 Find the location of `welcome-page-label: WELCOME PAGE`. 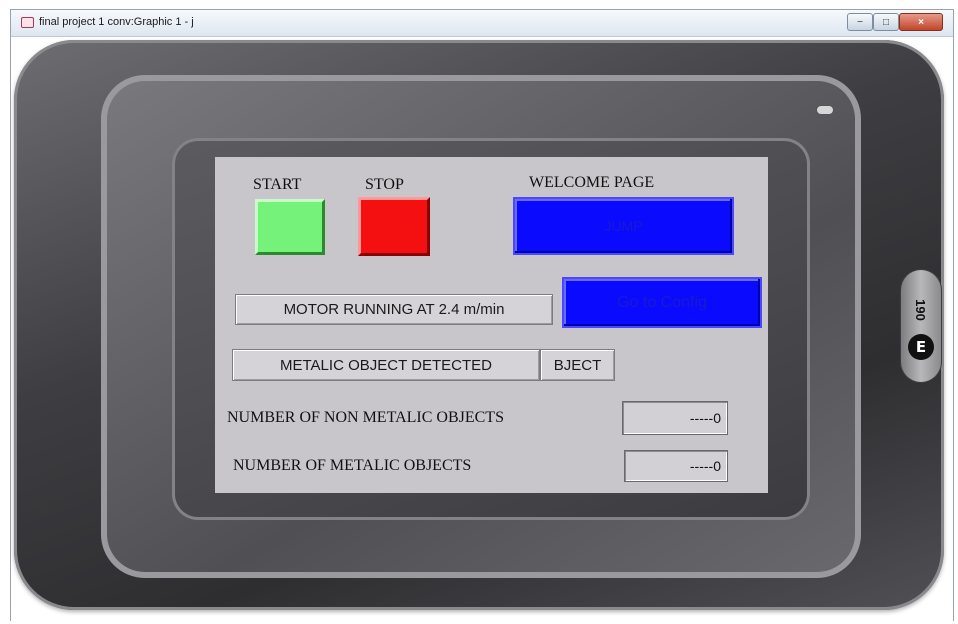

welcome-page-label: WELCOME PAGE is located at coordinates (592, 182).